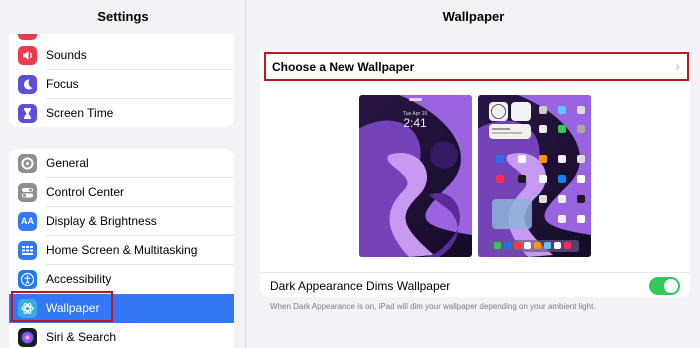  I want to click on sidebar-item-siri-search: Siri & Search, so click(121, 335).